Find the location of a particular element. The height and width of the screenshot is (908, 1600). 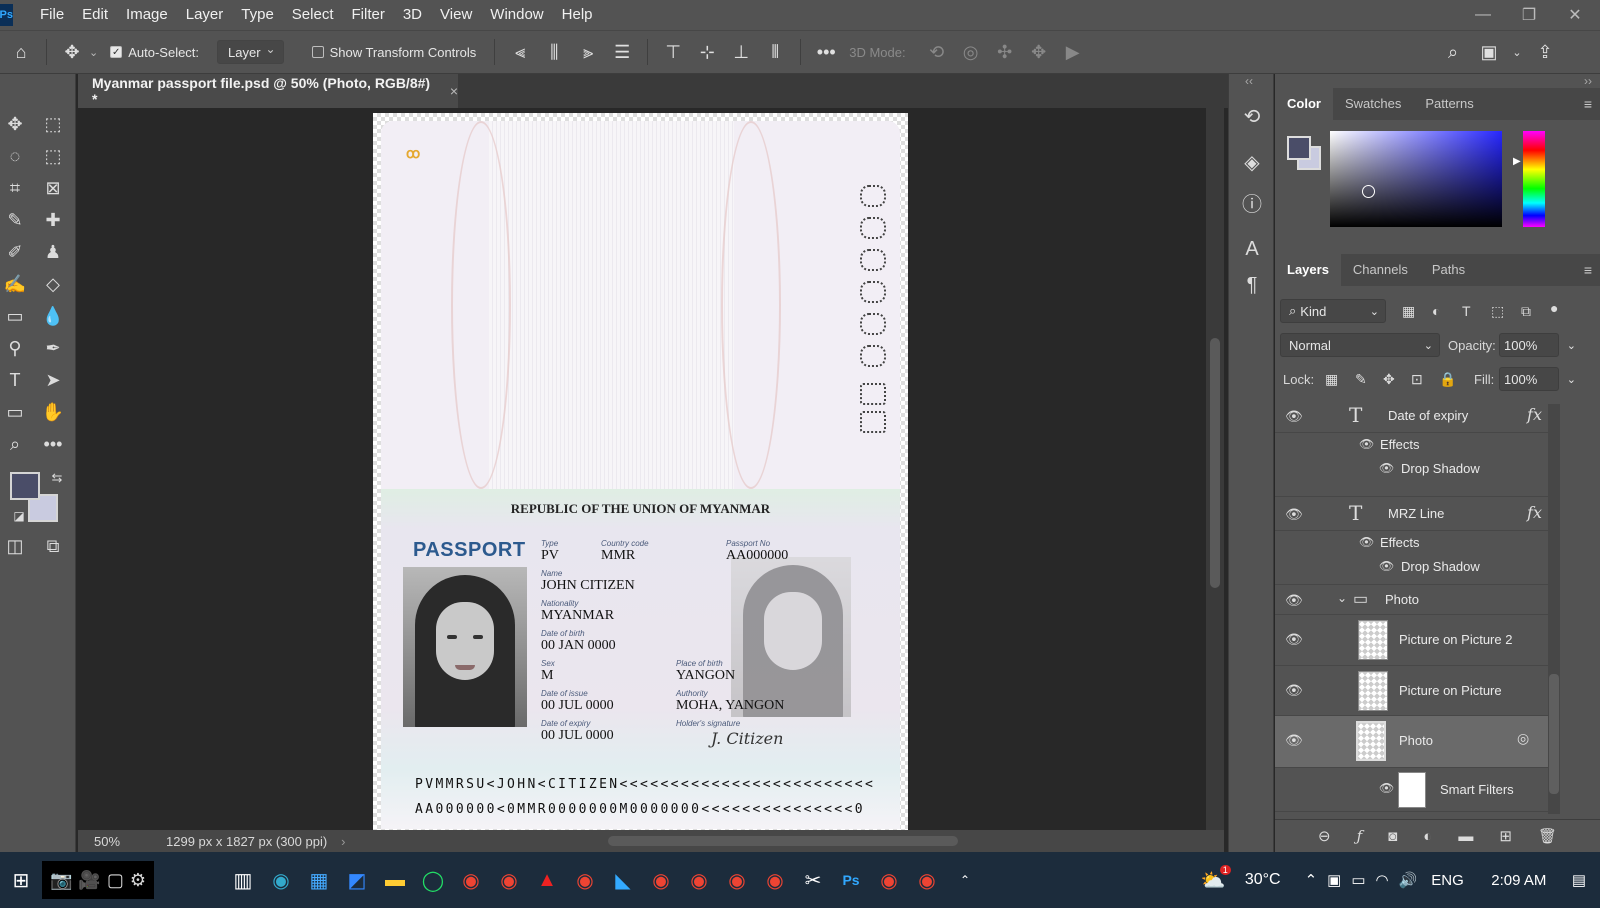

default-colors-icon: ◪ is located at coordinates (19, 516).